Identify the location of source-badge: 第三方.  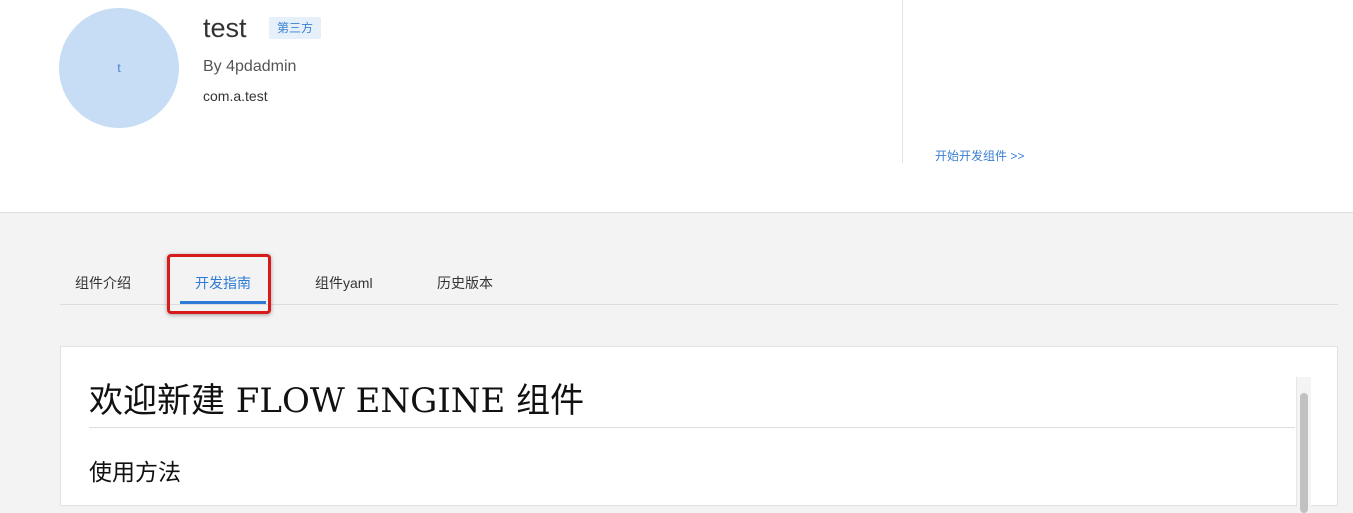
(295, 28).